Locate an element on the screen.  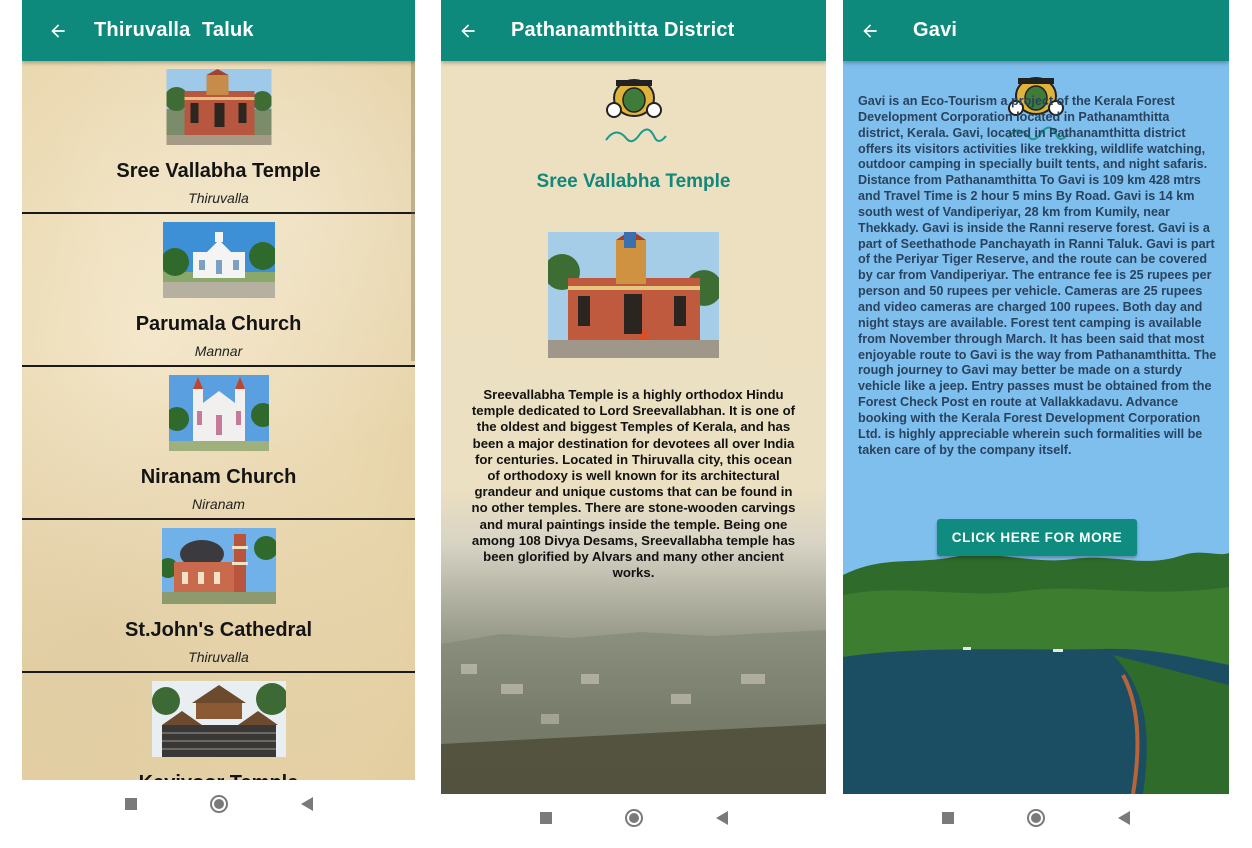
app-bar: Pathanamthitta District is located at coordinates (633, 30).